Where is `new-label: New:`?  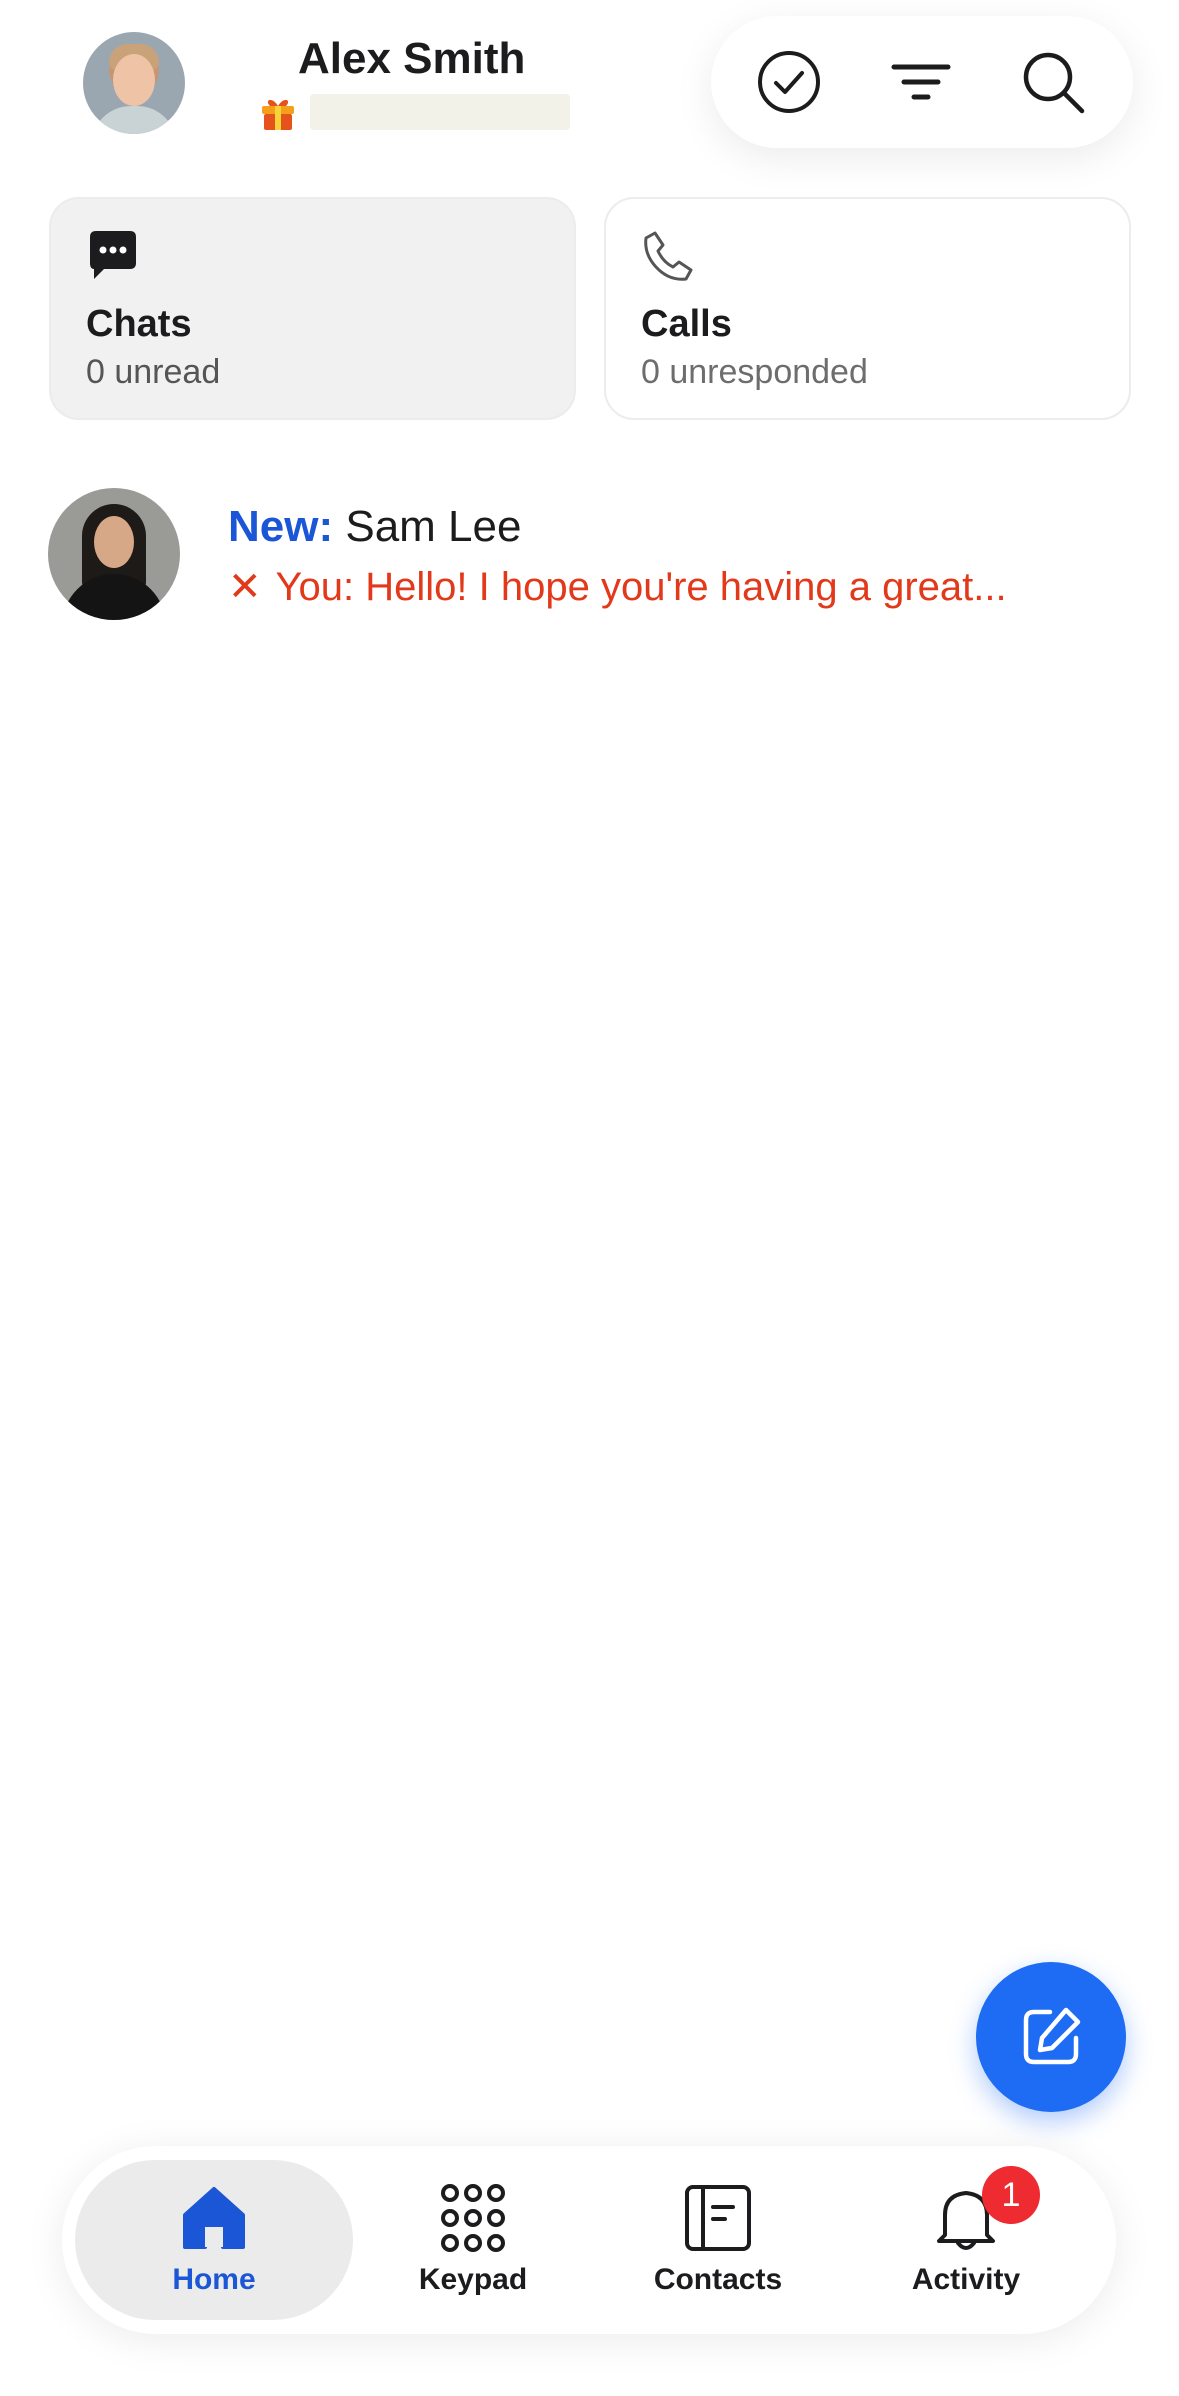
new-label: New: is located at coordinates (281, 526).